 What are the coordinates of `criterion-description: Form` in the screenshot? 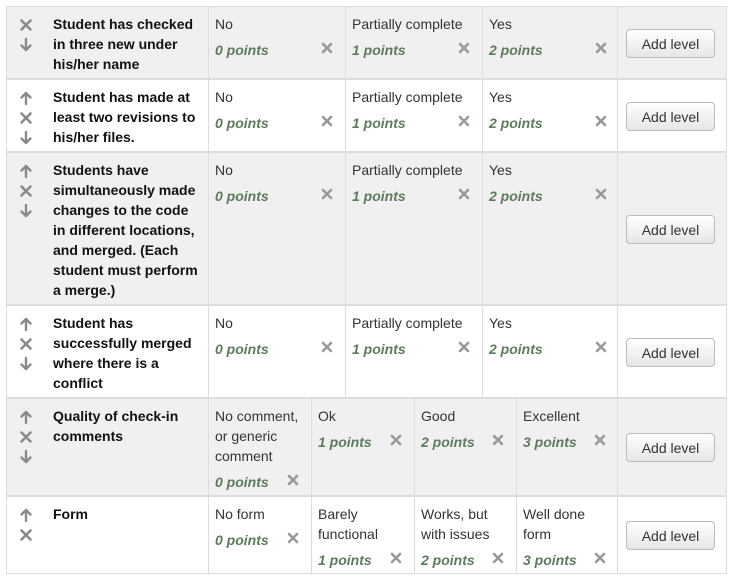 It's located at (127, 535).